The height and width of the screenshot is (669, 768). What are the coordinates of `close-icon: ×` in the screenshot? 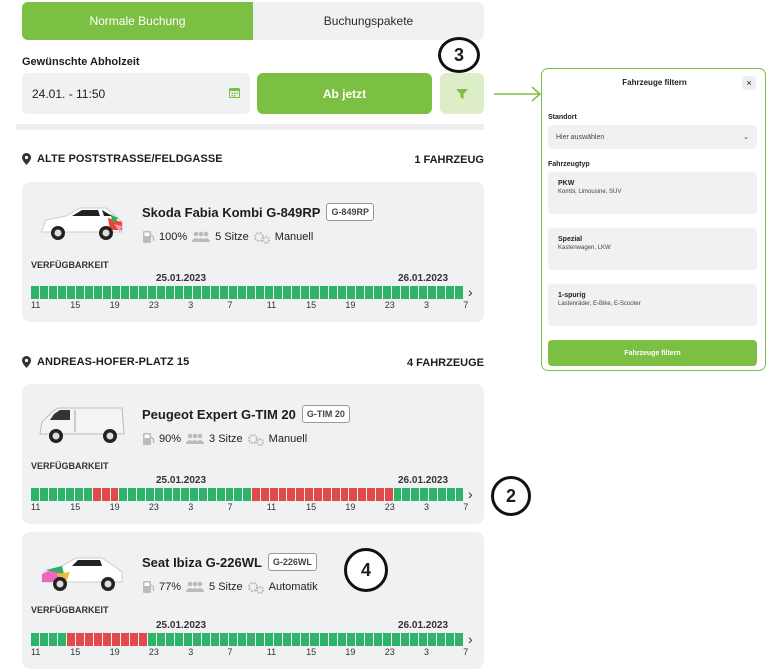 It's located at (749, 83).